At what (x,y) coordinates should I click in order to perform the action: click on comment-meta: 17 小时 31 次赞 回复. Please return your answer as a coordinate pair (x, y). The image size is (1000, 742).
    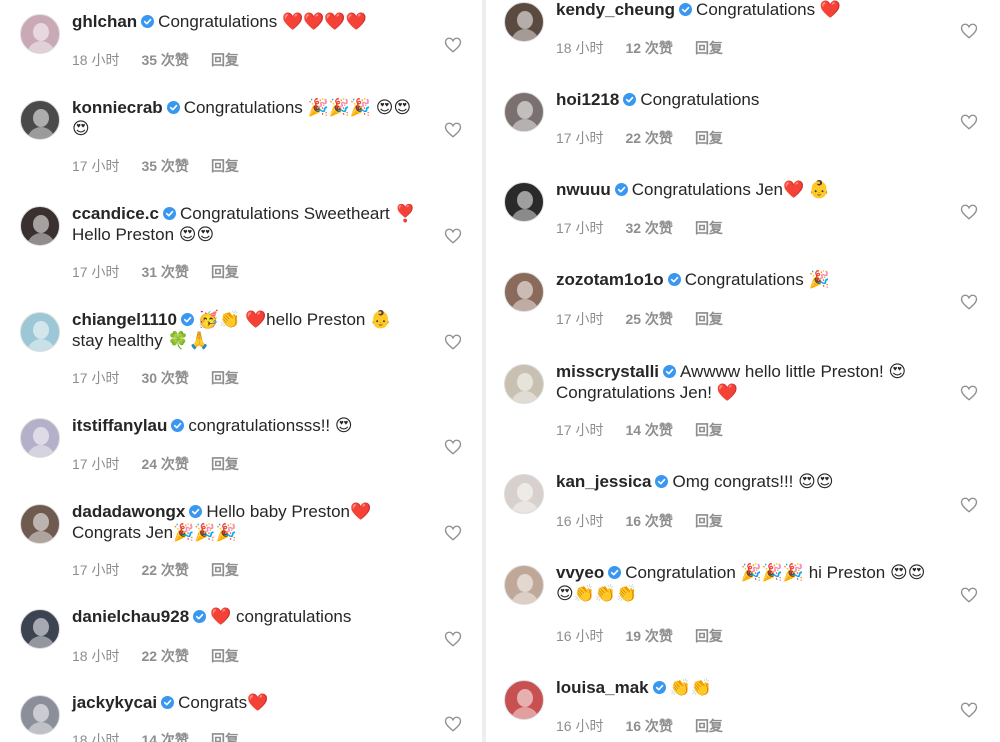
    Looking at the image, I should click on (166, 272).